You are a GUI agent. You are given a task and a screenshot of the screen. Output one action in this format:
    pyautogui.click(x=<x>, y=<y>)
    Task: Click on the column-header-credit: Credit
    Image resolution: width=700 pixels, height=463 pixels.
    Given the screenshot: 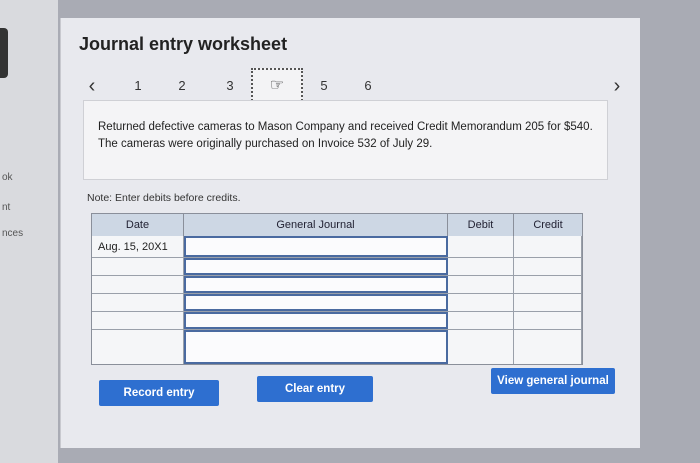 What is the action you would take?
    pyautogui.click(x=548, y=225)
    